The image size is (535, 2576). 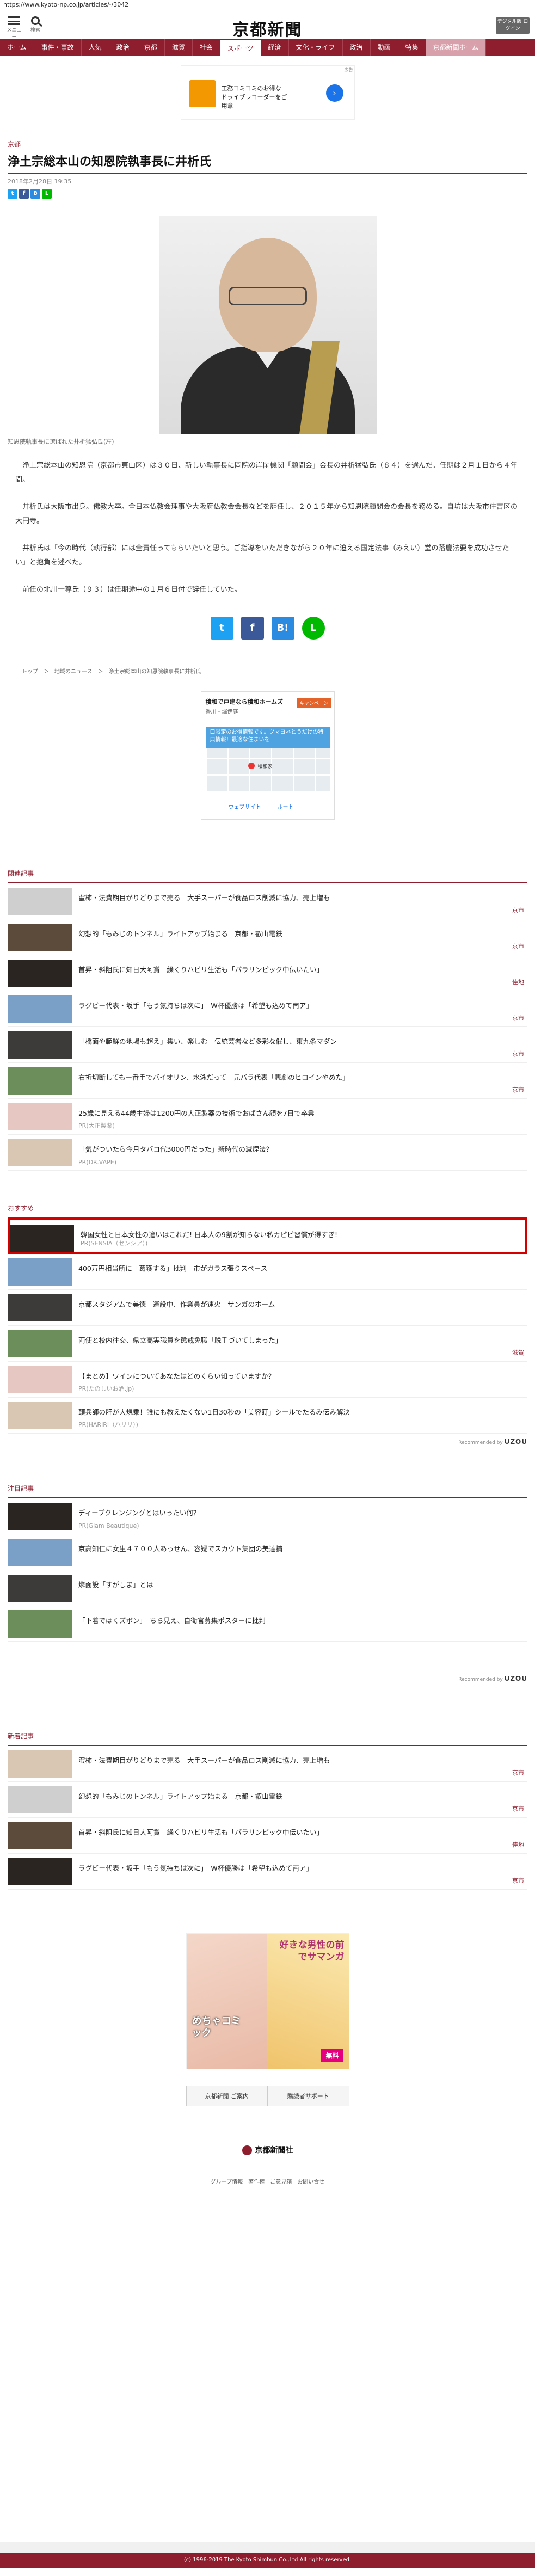 I want to click on list-item: 両使と校内往交、県立高実職員を懲戒免職「脱手づいてしまった」滋賀, so click(x=267, y=1344).